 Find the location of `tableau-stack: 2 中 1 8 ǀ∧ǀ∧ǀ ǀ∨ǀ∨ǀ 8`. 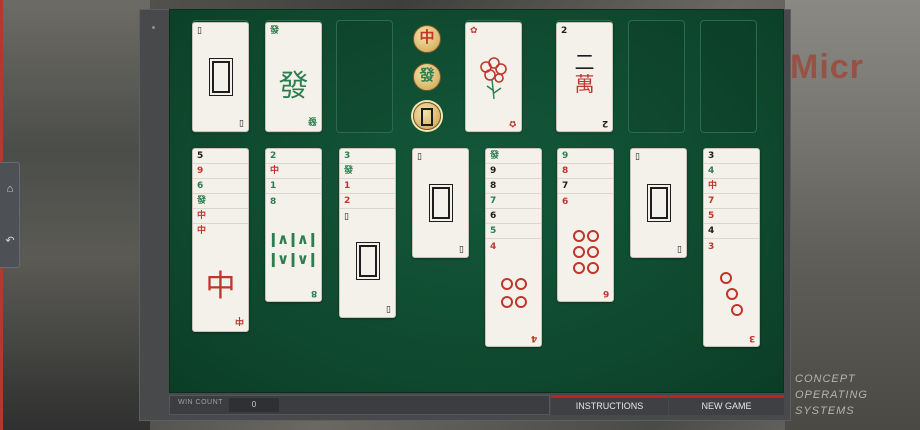

tableau-stack: 2 中 1 8 ǀ∧ǀ∧ǀ ǀ∨ǀ∨ǀ 8 is located at coordinates (293, 225).